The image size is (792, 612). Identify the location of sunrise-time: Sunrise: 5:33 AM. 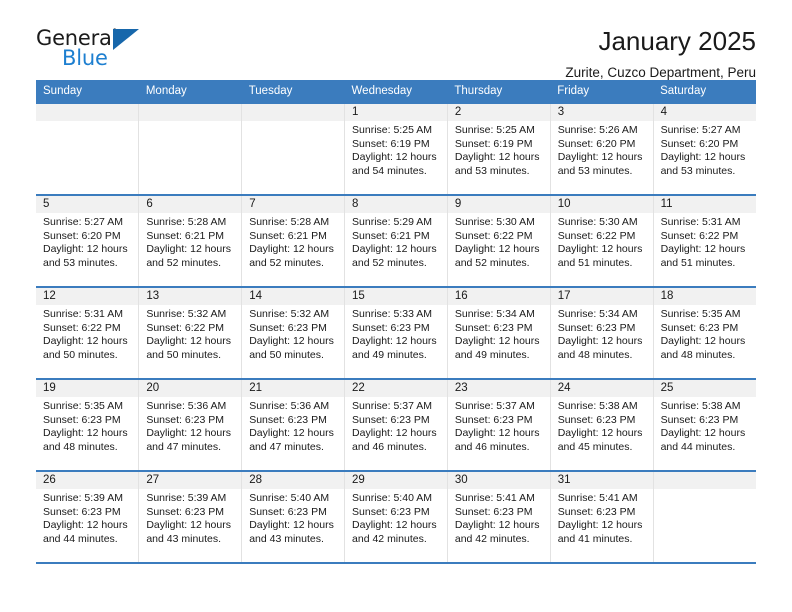
(392, 314).